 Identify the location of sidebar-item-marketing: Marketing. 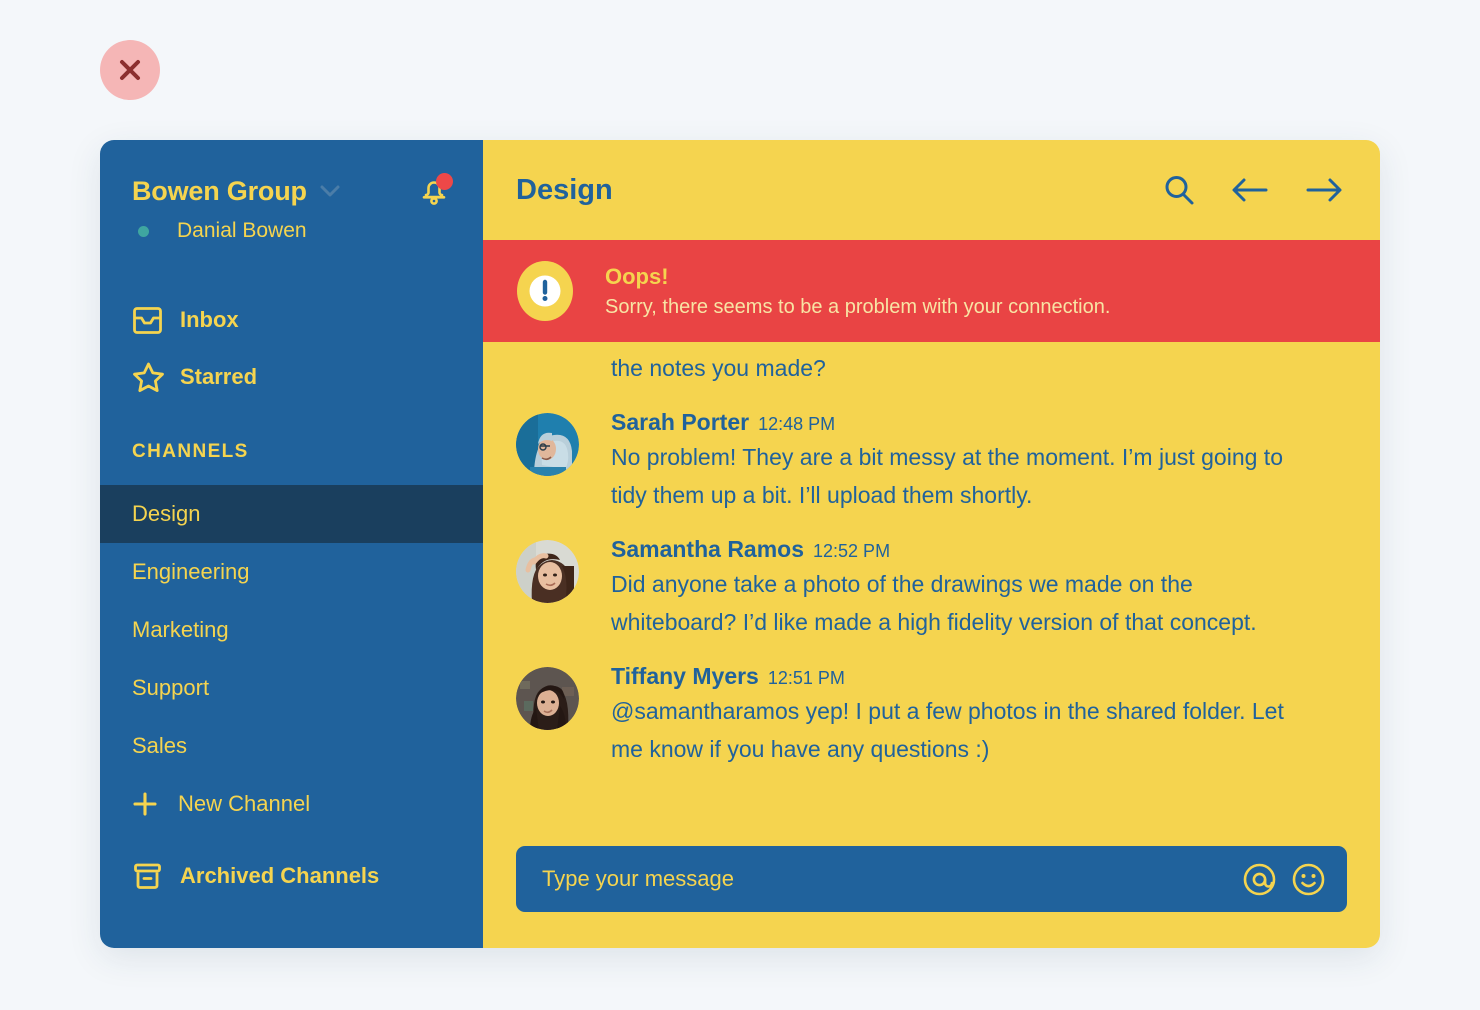
(291, 630).